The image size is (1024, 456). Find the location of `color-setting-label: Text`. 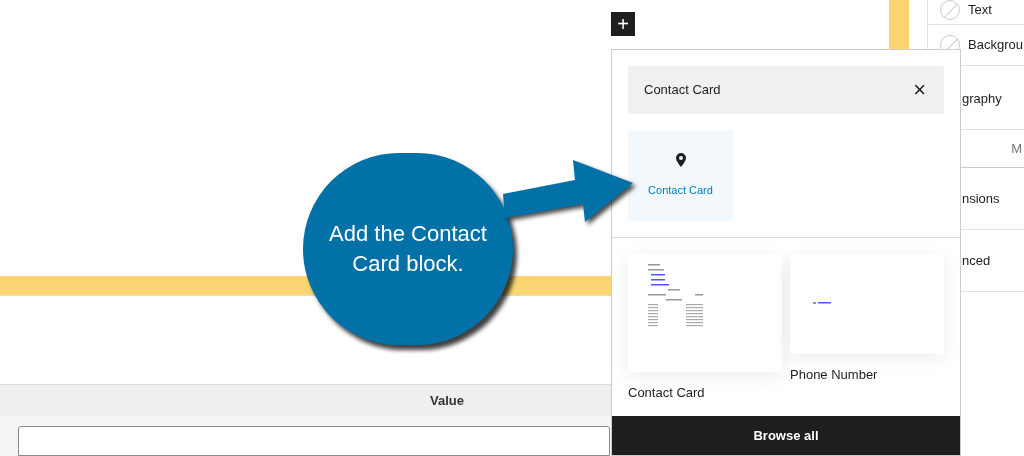

color-setting-label: Text is located at coordinates (980, 10).